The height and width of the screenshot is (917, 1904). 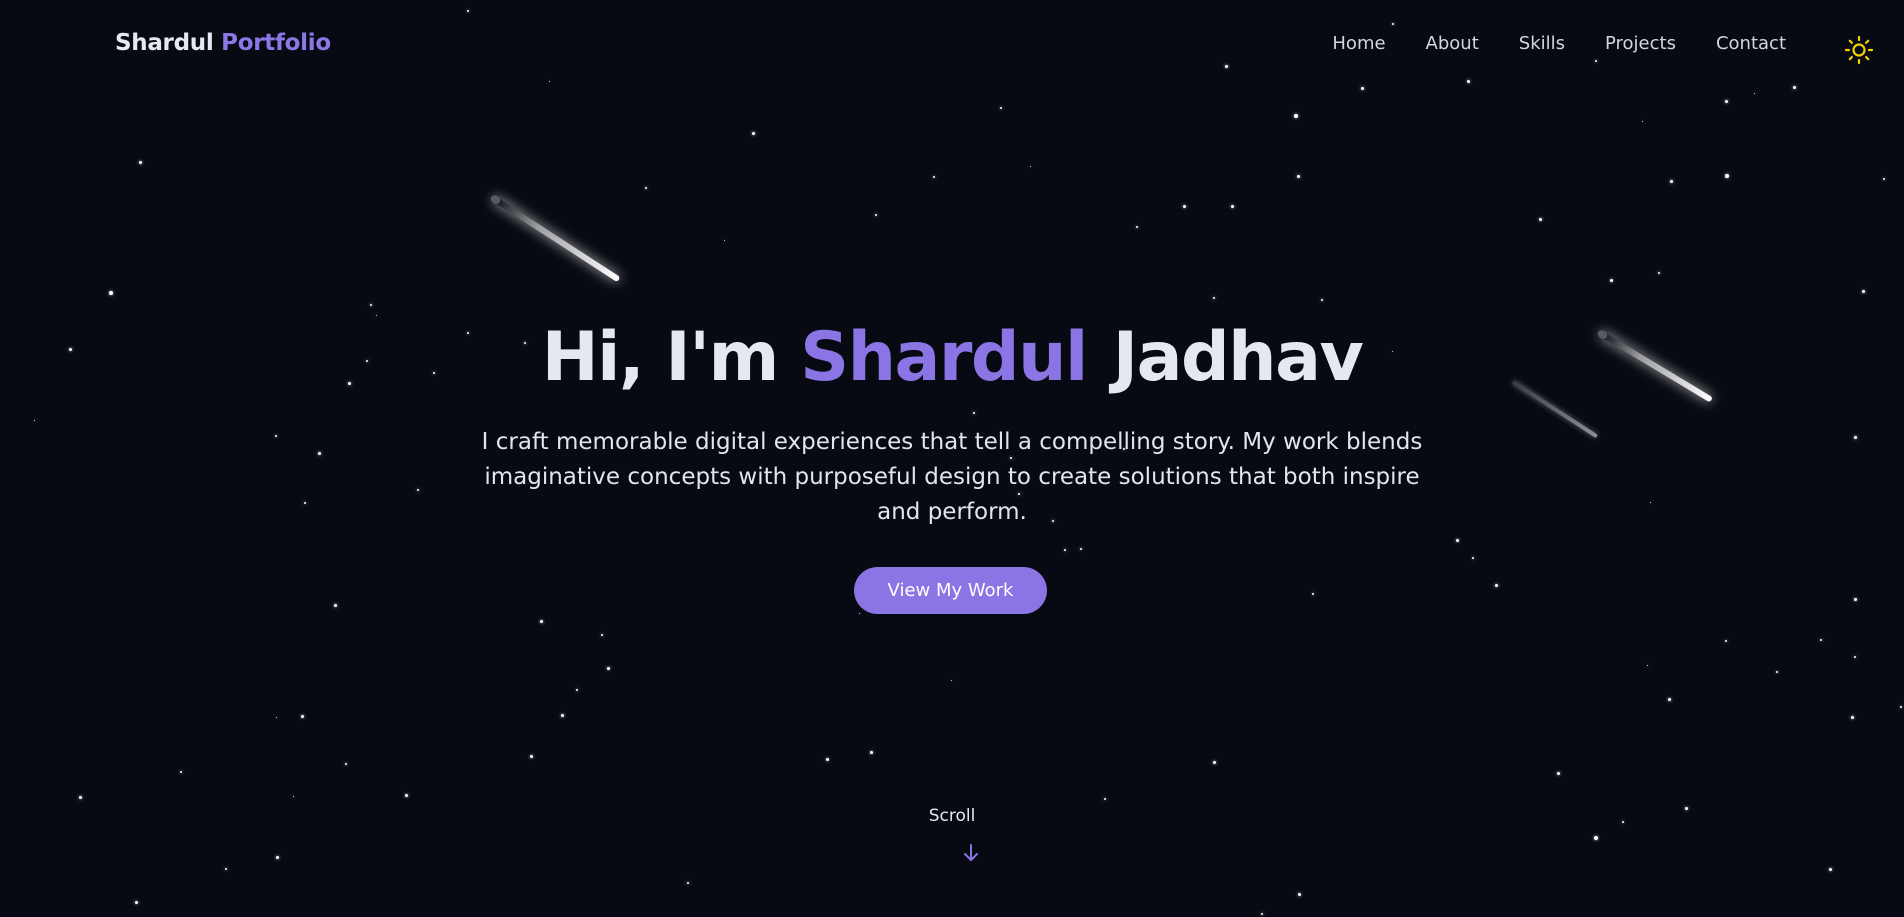 I want to click on scroll-down-button, so click(x=971, y=853).